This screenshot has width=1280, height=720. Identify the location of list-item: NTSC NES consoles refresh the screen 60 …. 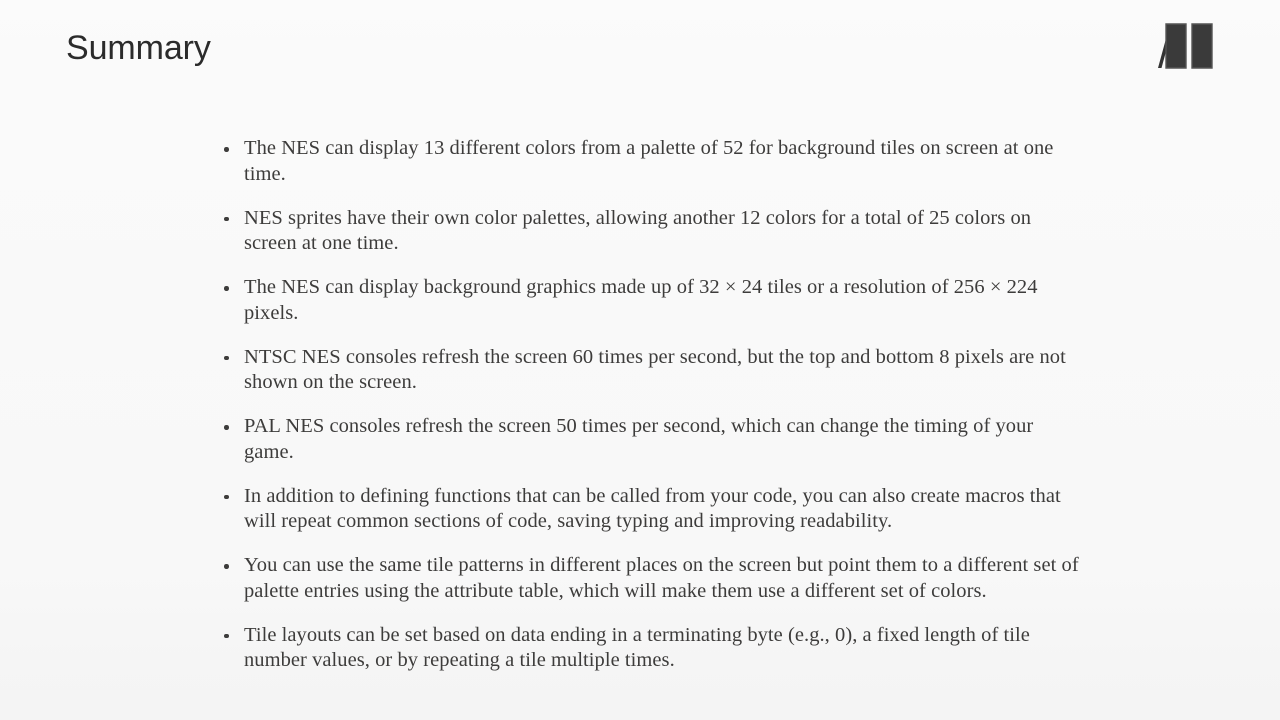
(653, 370).